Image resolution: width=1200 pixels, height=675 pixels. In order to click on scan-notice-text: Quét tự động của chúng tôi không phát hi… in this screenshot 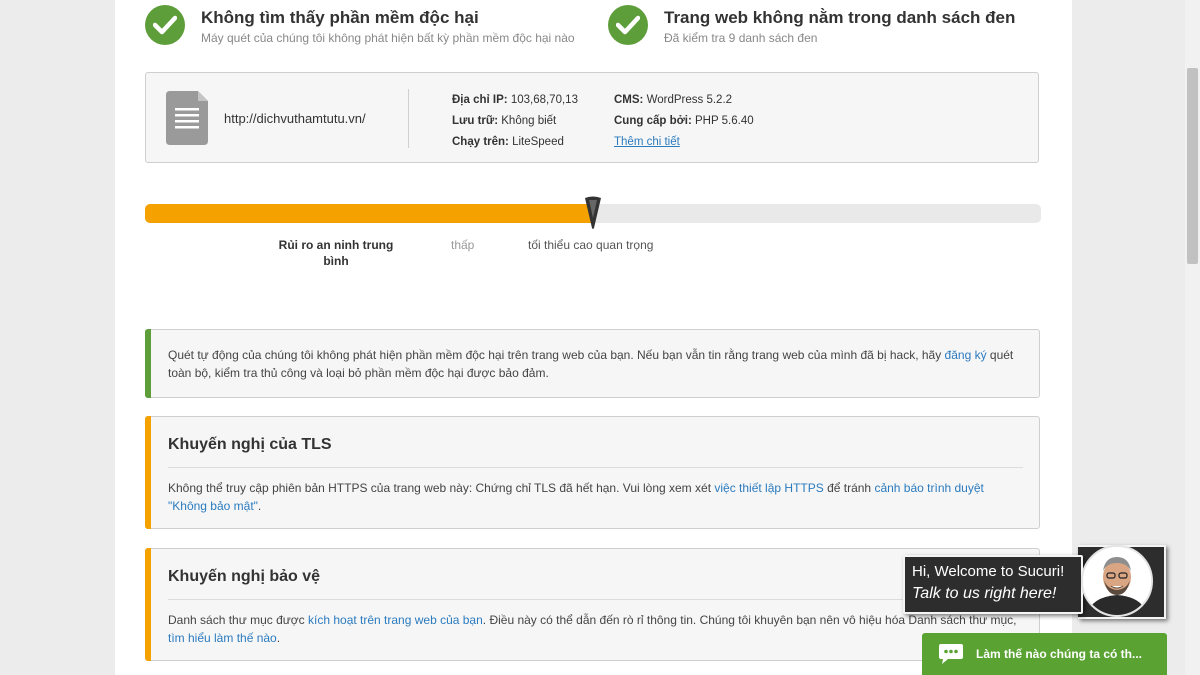, I will do `click(591, 364)`.